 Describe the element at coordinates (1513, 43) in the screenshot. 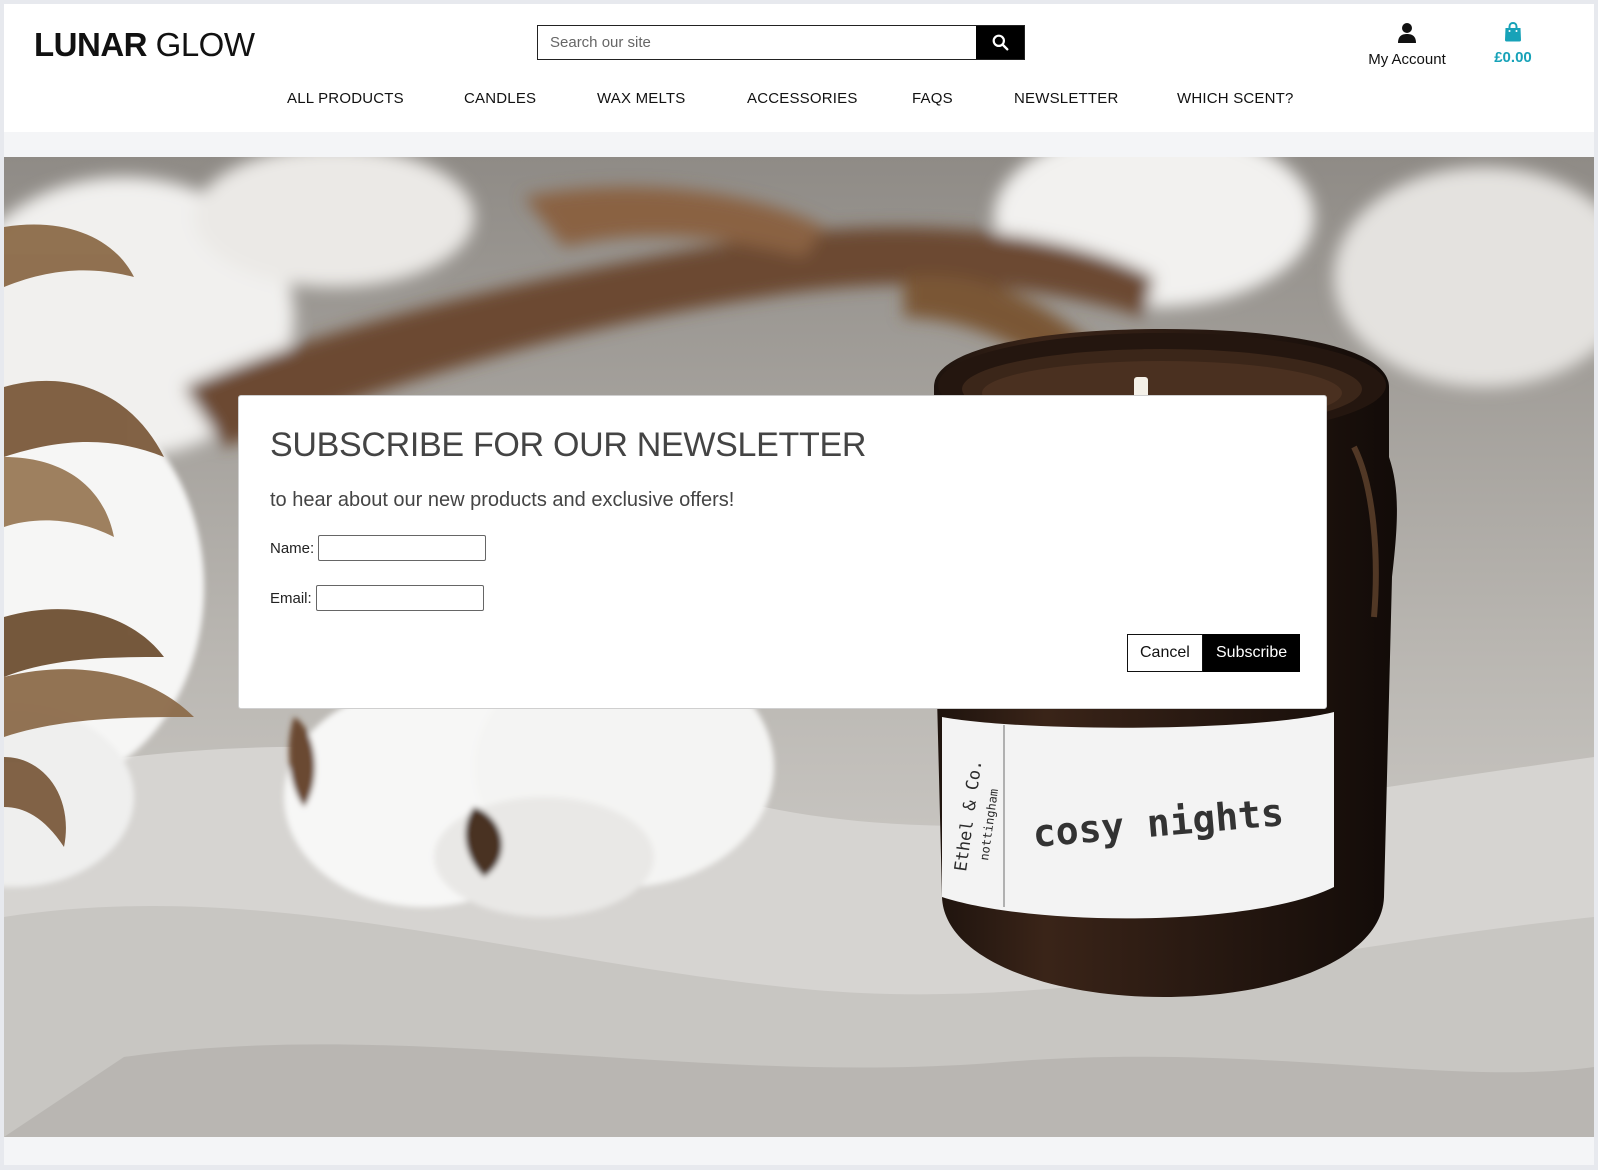

I see `shopping-bag-link: £0.00` at that location.